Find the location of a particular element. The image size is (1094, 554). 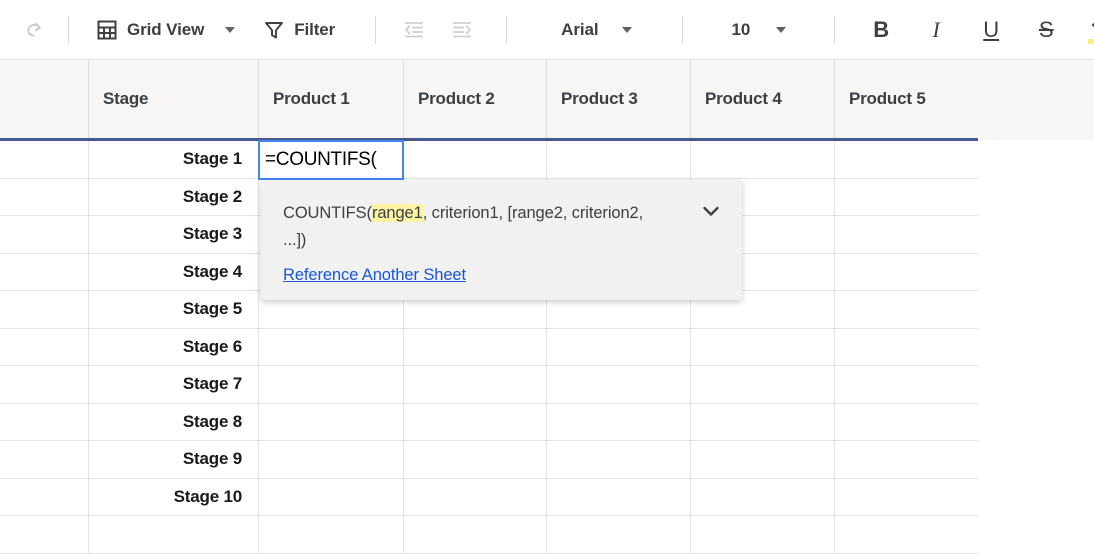

active-cell-editor: =COUNTIFS( is located at coordinates (331, 160).